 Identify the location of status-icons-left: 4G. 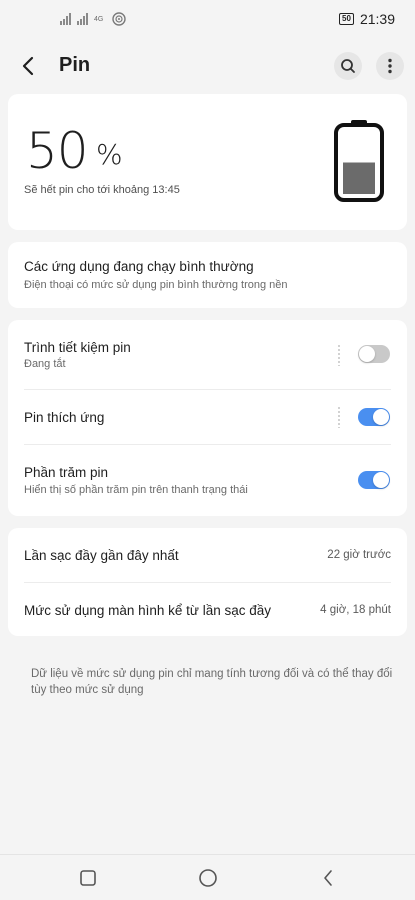
(93, 19).